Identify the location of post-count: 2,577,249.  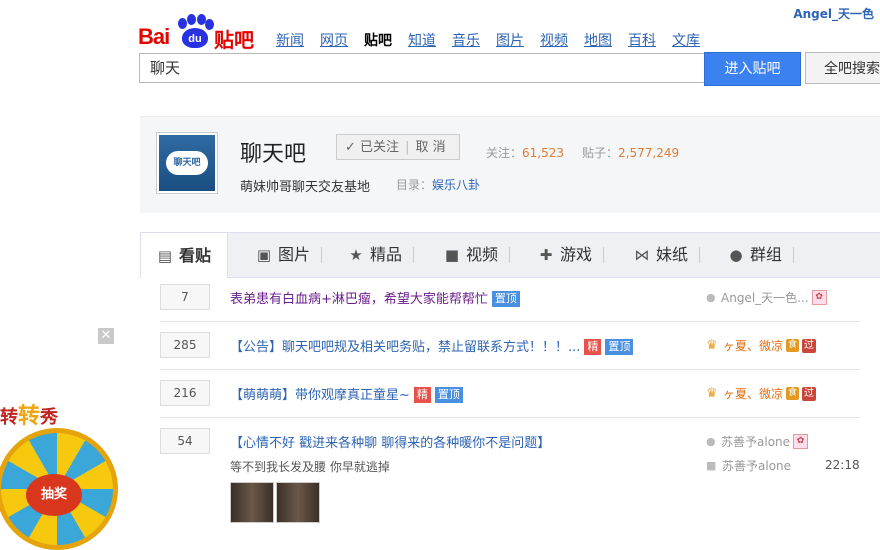
(649, 153).